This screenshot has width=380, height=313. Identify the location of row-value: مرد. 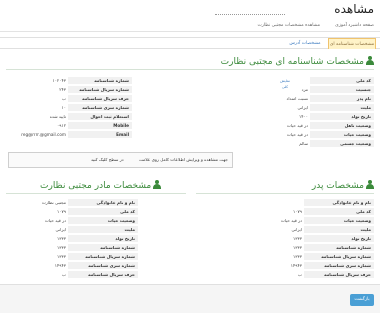
(304, 89).